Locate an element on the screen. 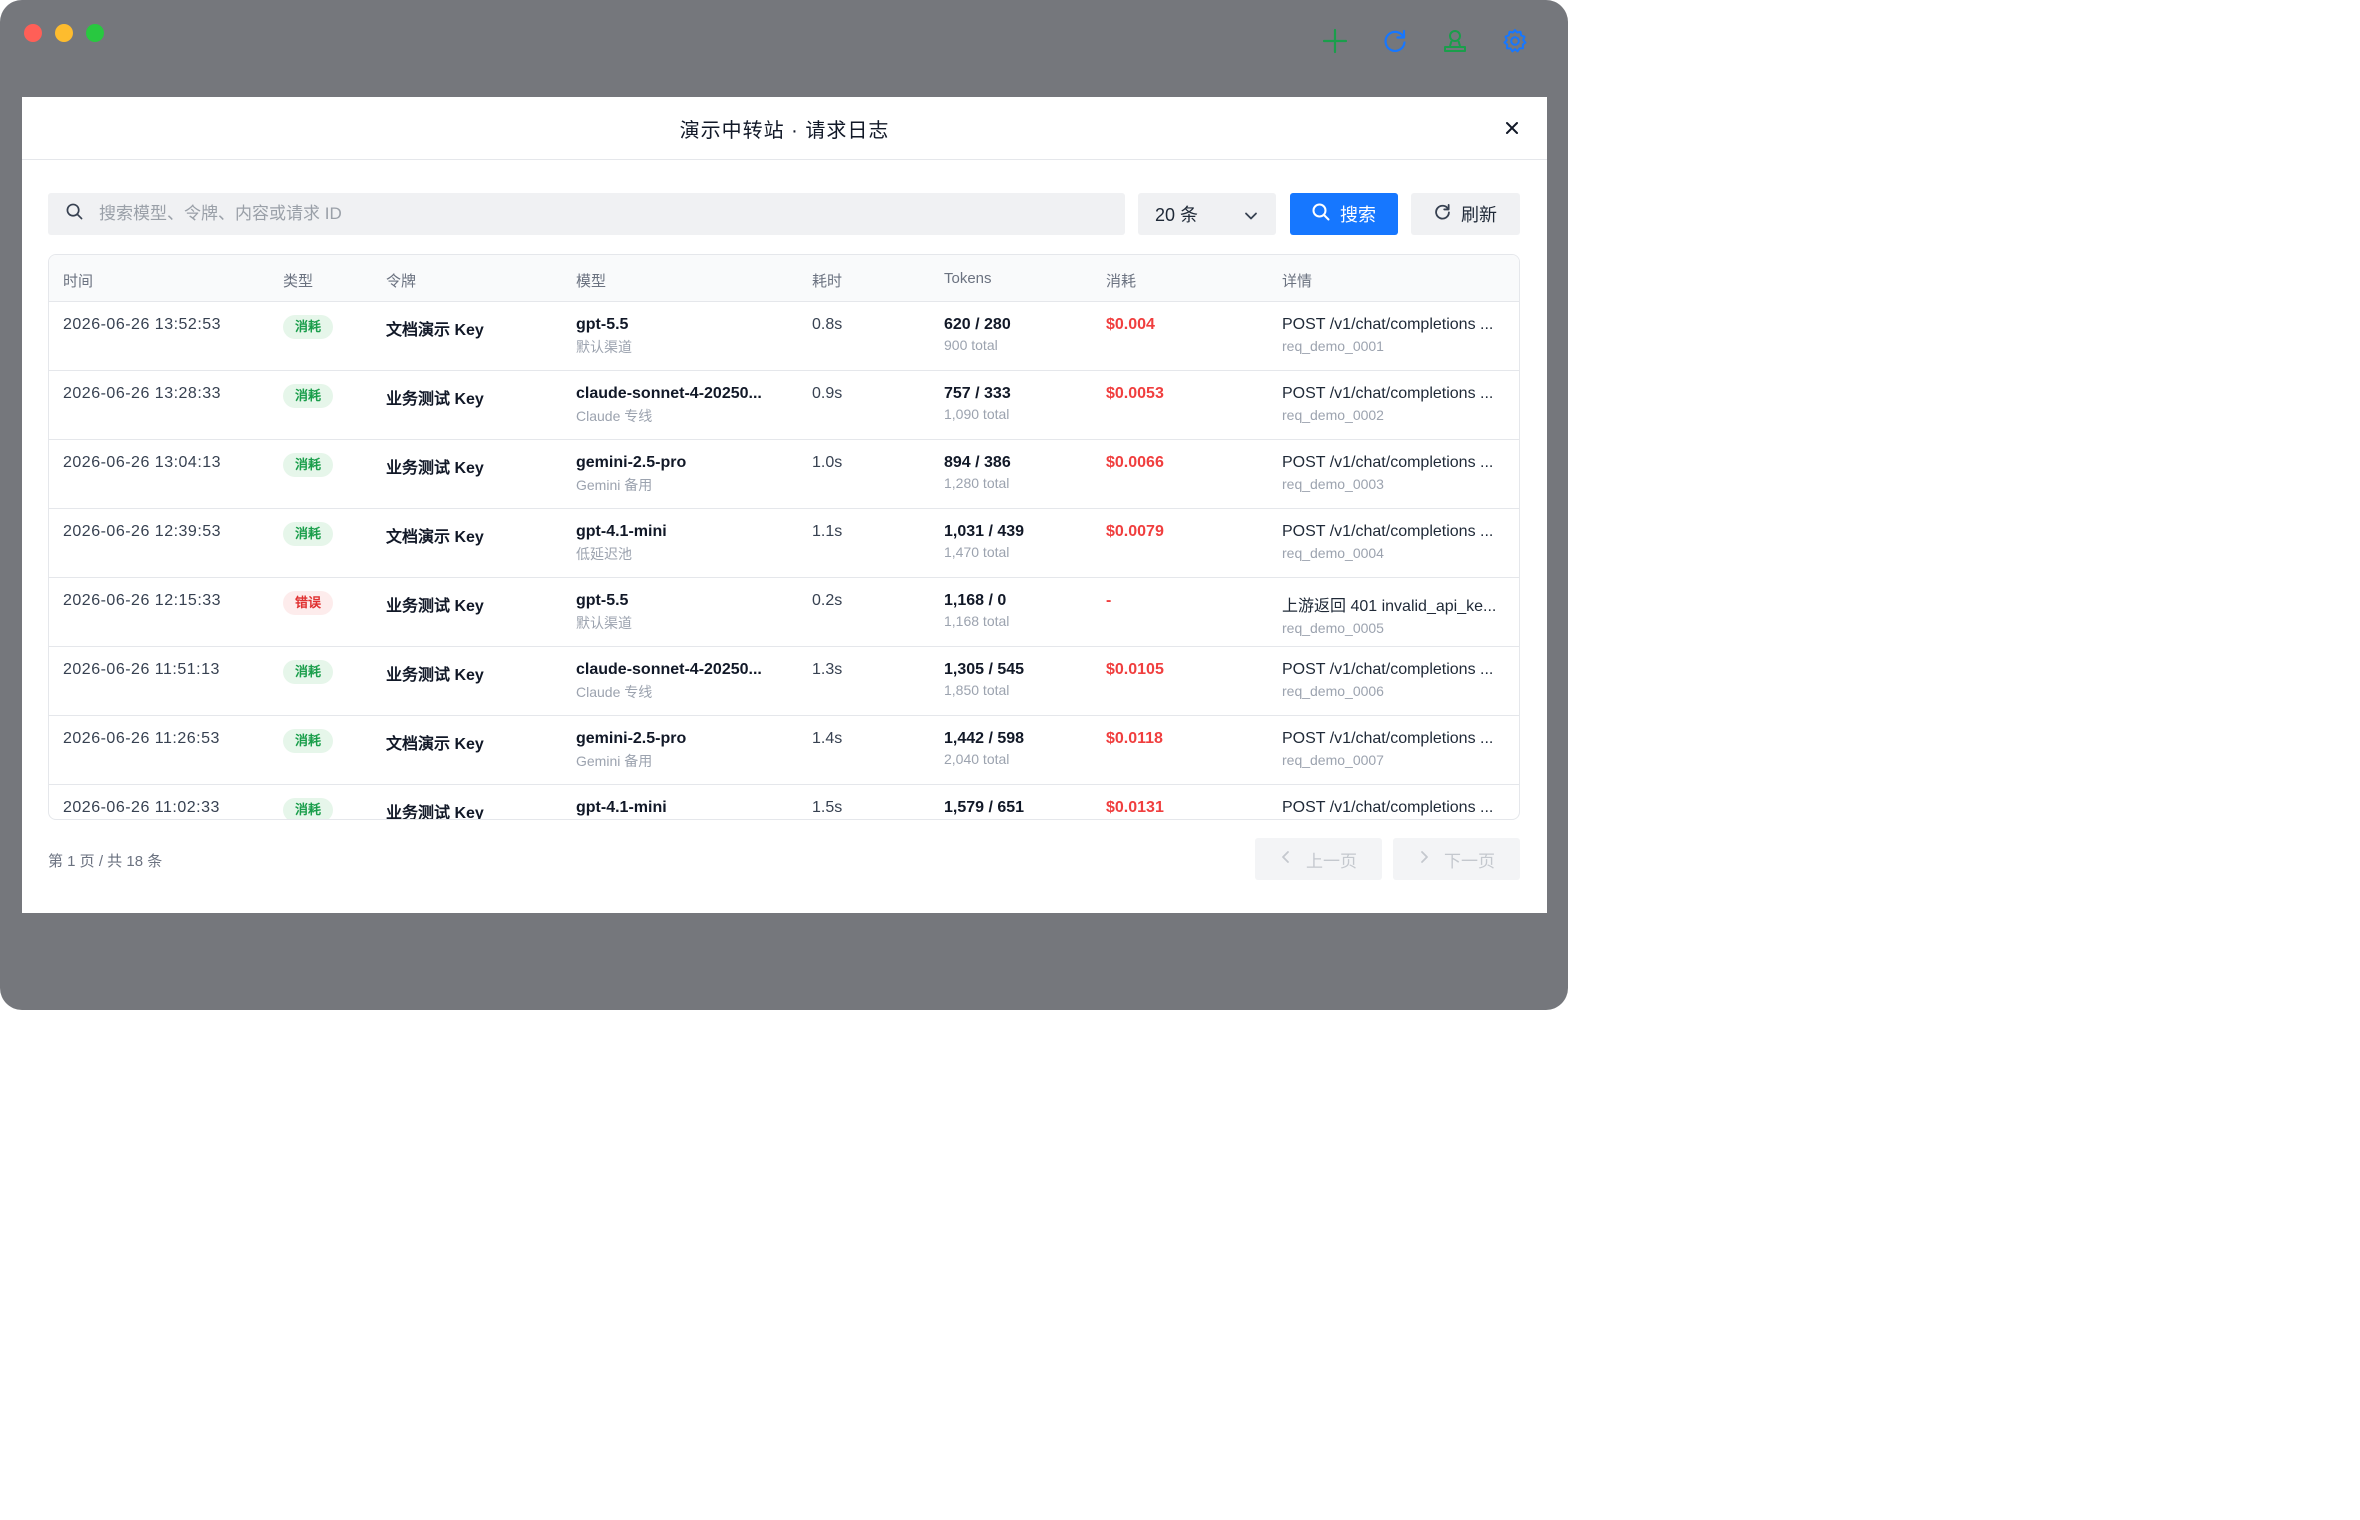  channel-name: 默认渠道 is located at coordinates (604, 347).